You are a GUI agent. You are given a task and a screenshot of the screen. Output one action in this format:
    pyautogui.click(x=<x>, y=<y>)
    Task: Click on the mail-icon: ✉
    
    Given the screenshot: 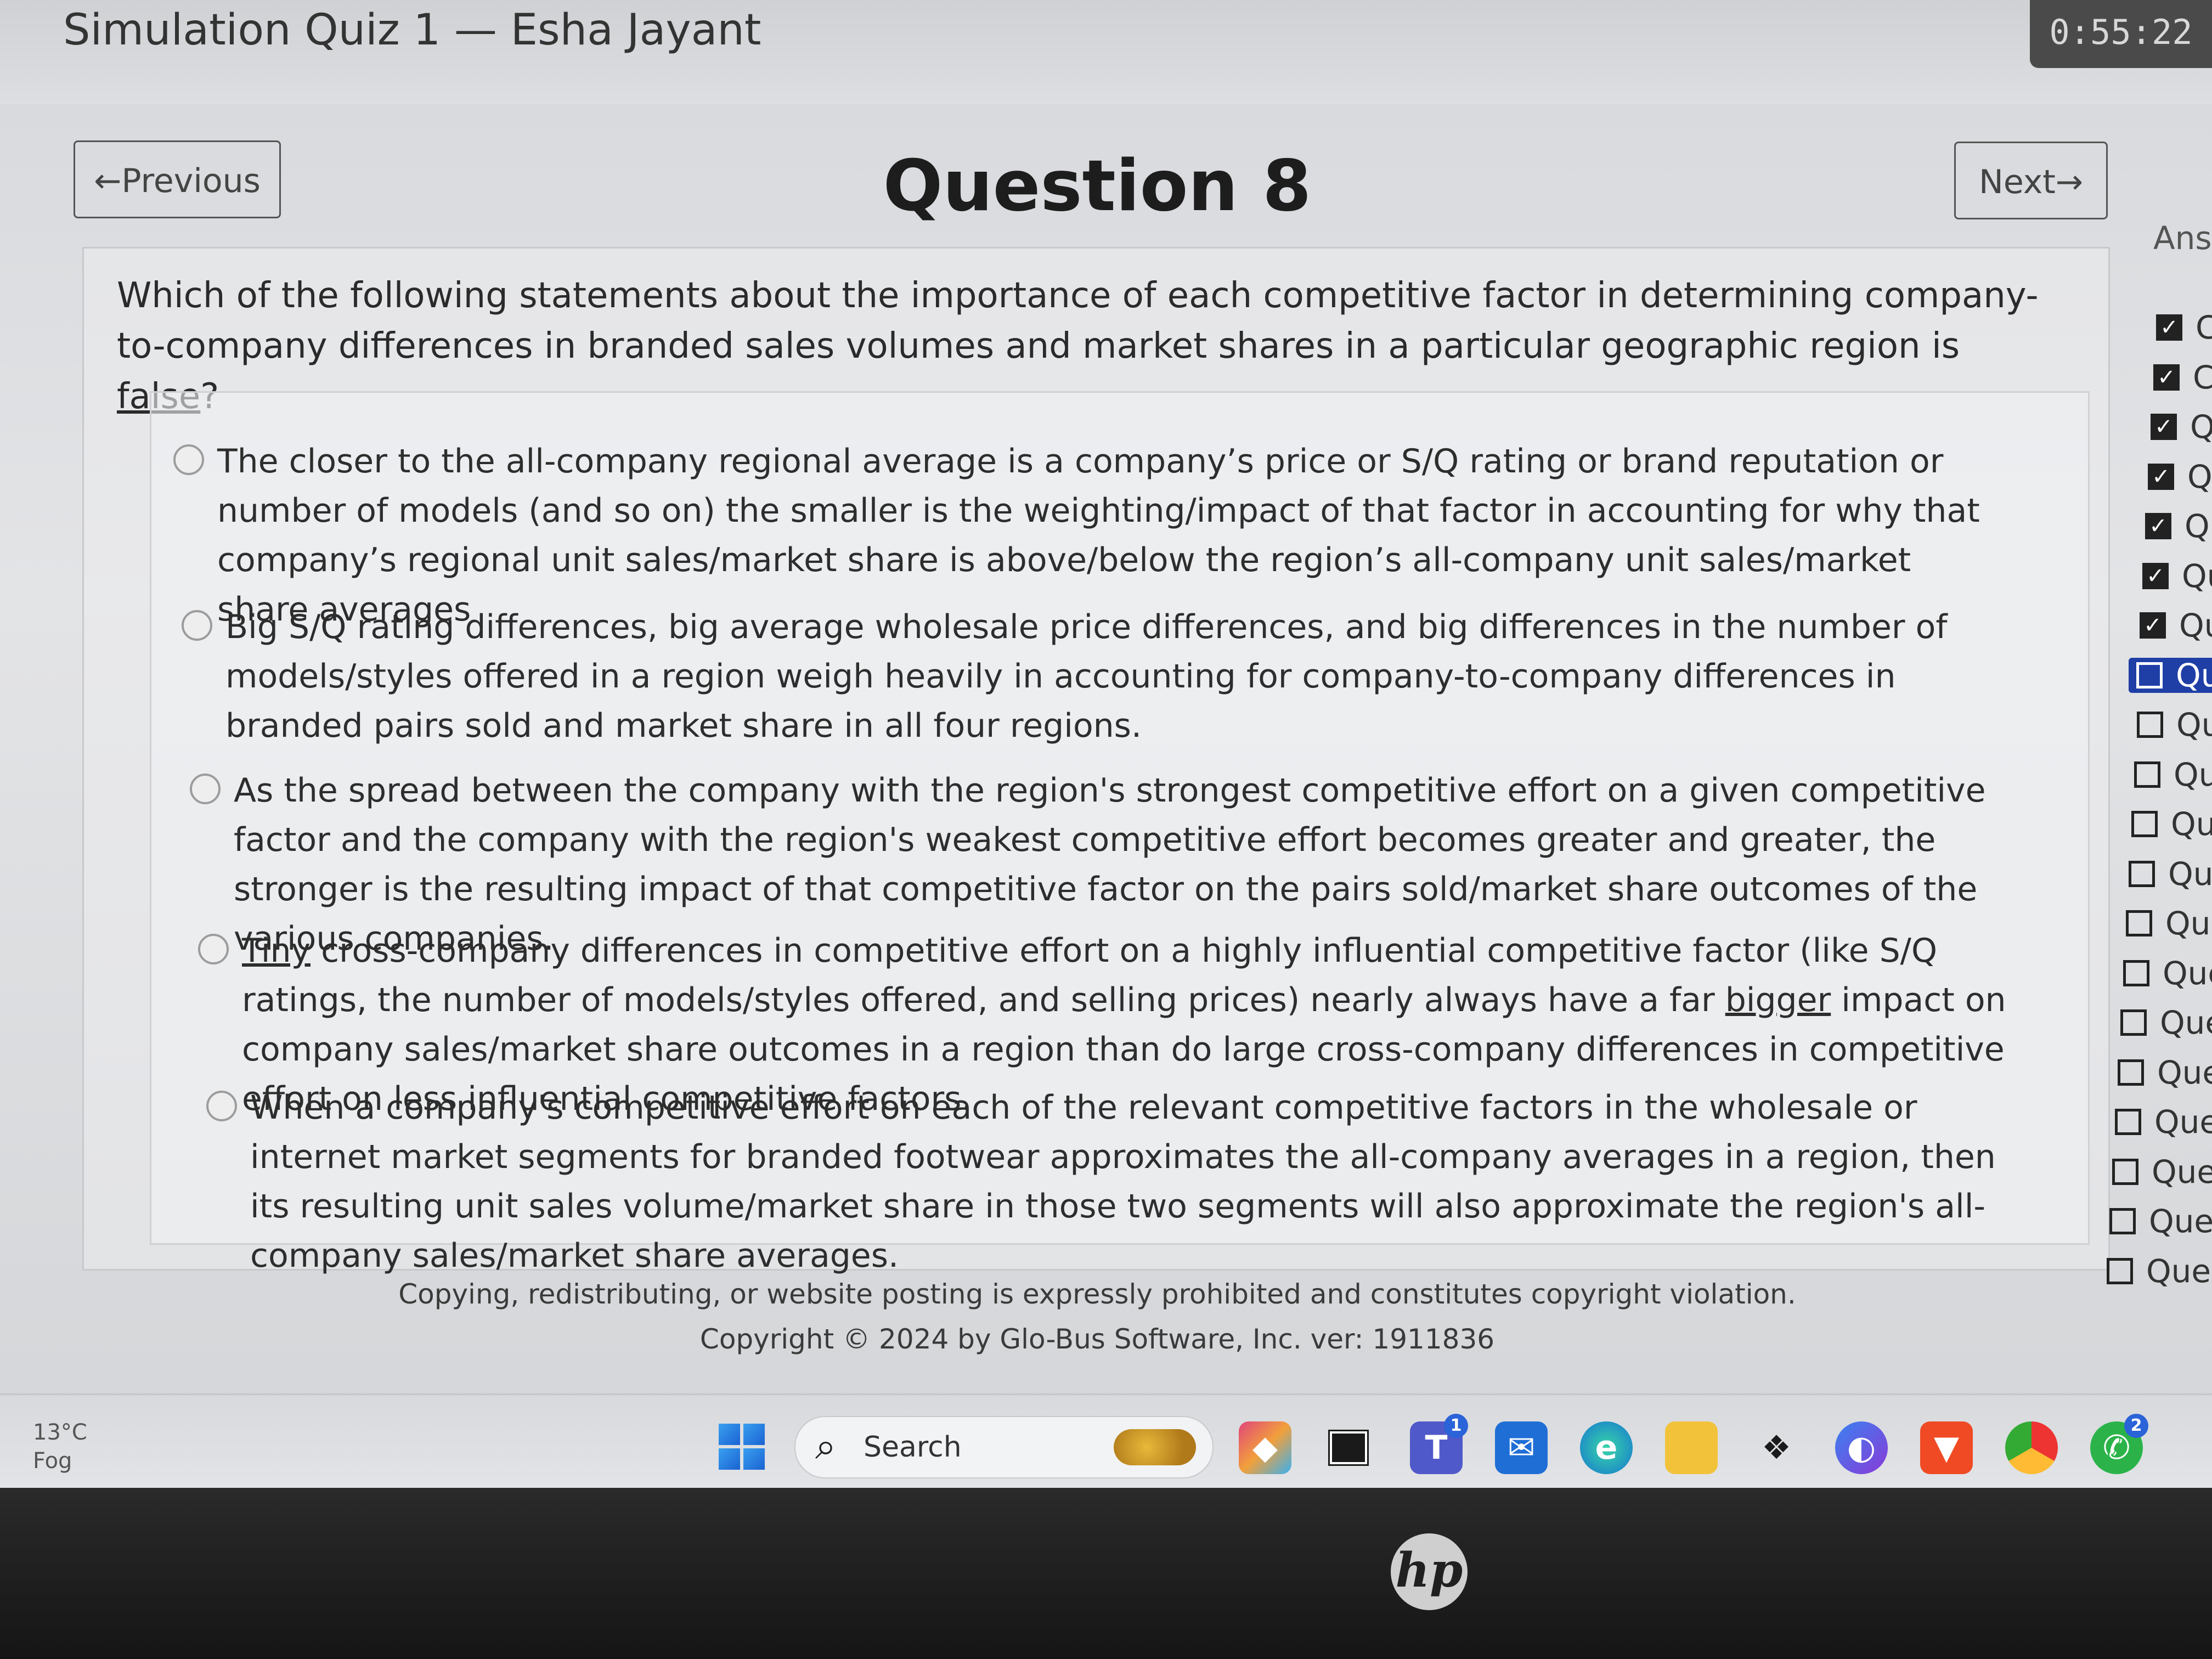 What is the action you would take?
    pyautogui.click(x=1521, y=1448)
    